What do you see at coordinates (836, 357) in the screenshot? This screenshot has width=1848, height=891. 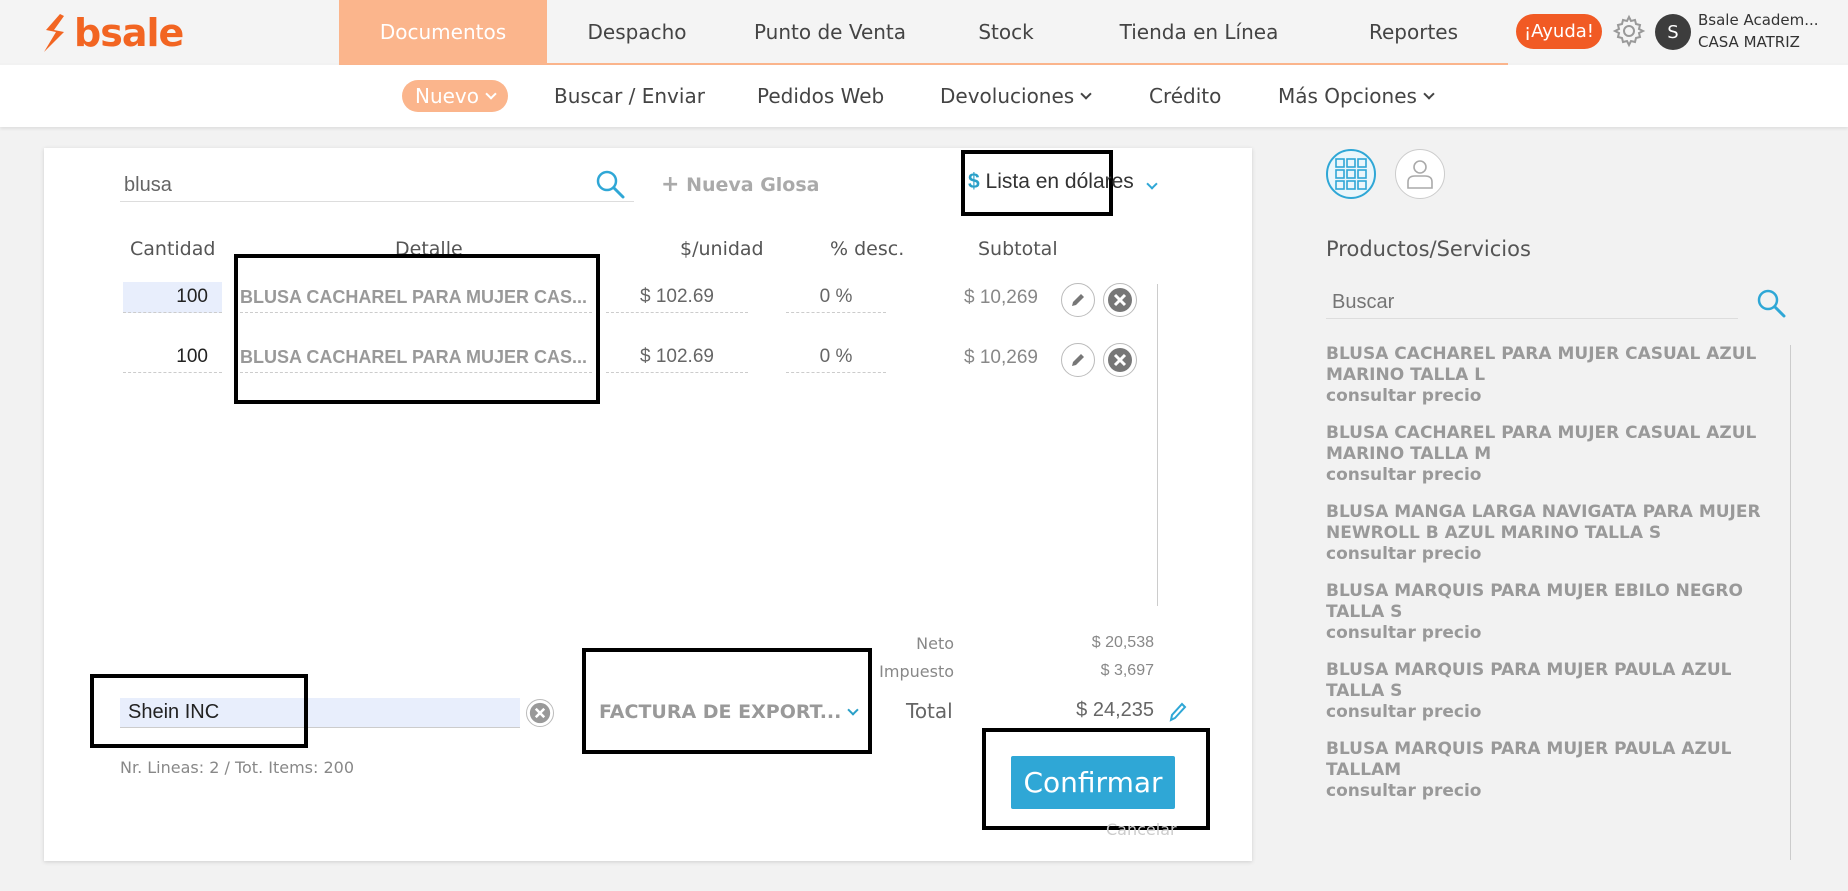 I see `row-2-discount: 0 %` at bounding box center [836, 357].